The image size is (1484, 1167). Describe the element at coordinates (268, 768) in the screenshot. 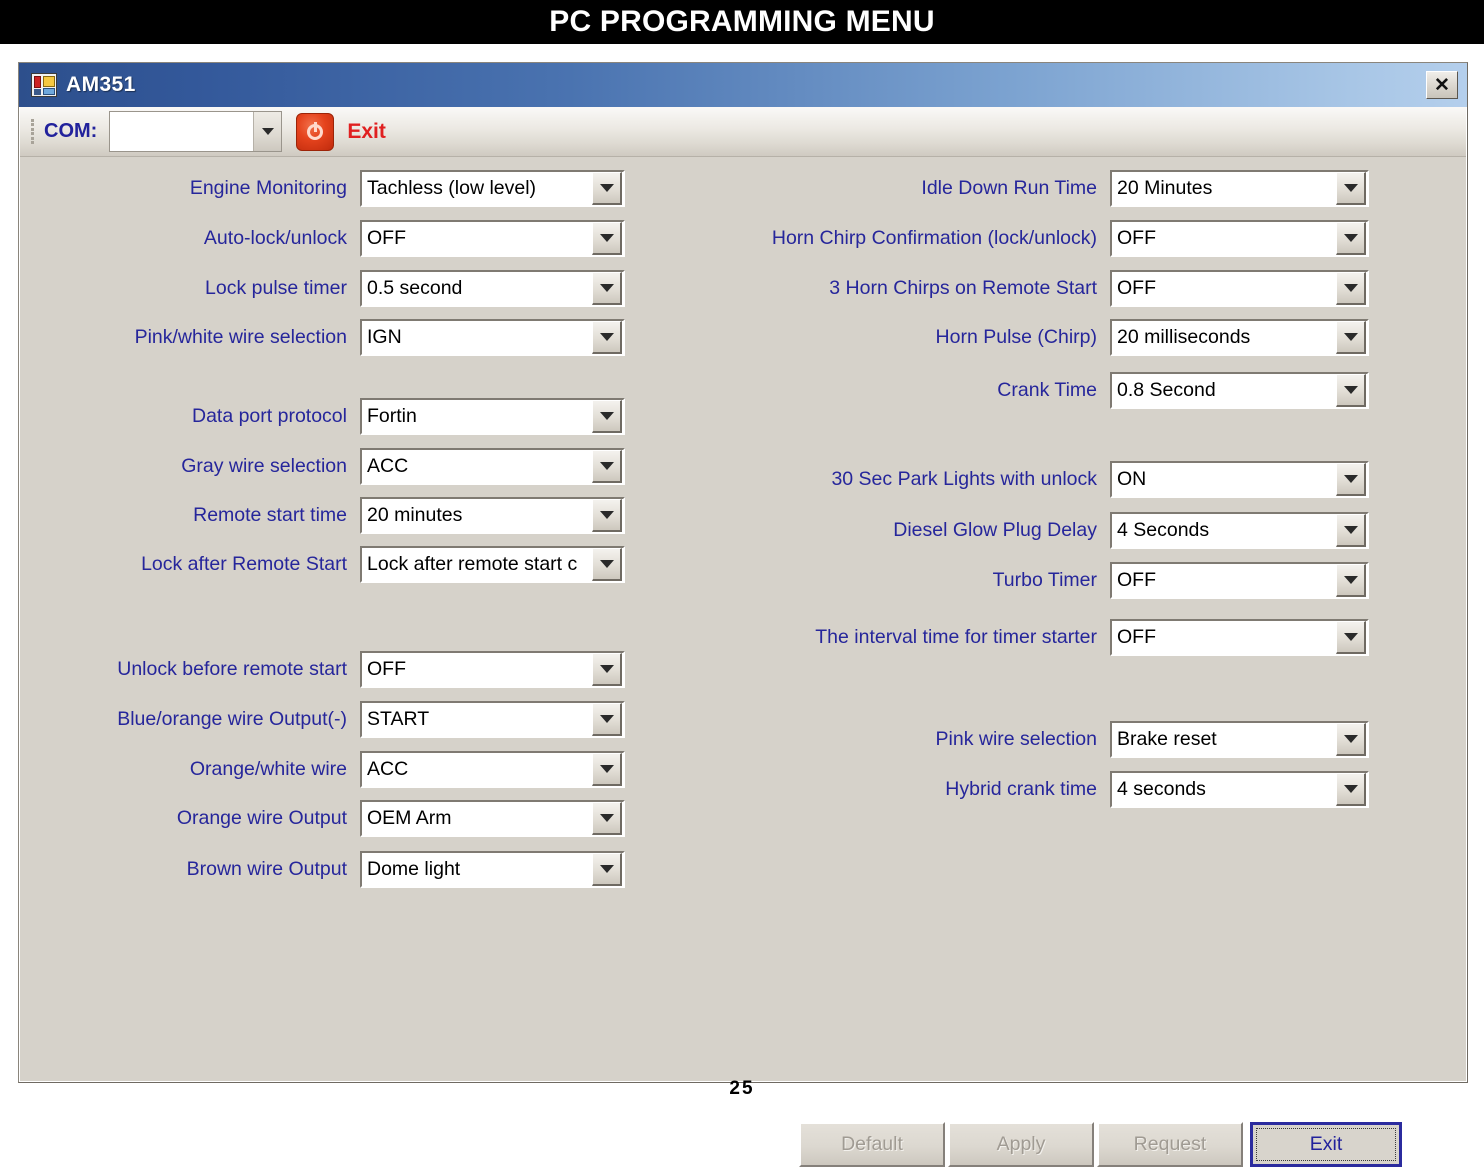

I see `field-label: Orange/white wire` at that location.